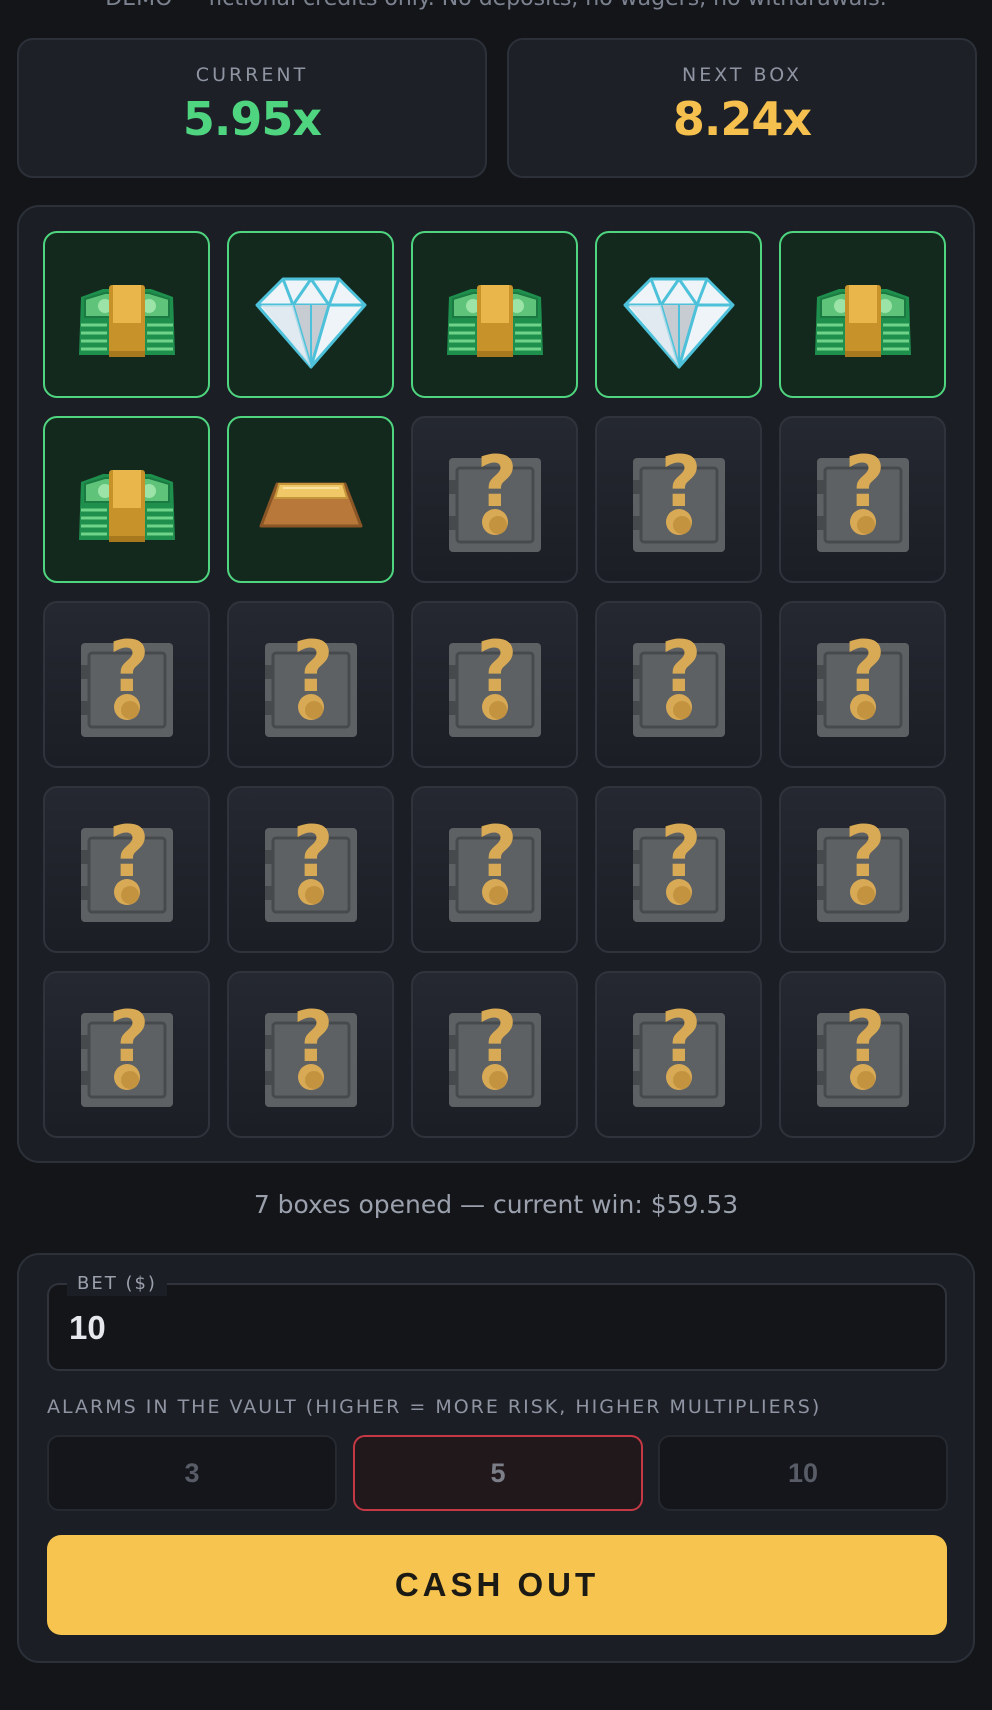 Image resolution: width=992 pixels, height=1710 pixels. Describe the element at coordinates (489, 1328) in the screenshot. I see `bet-input` at that location.